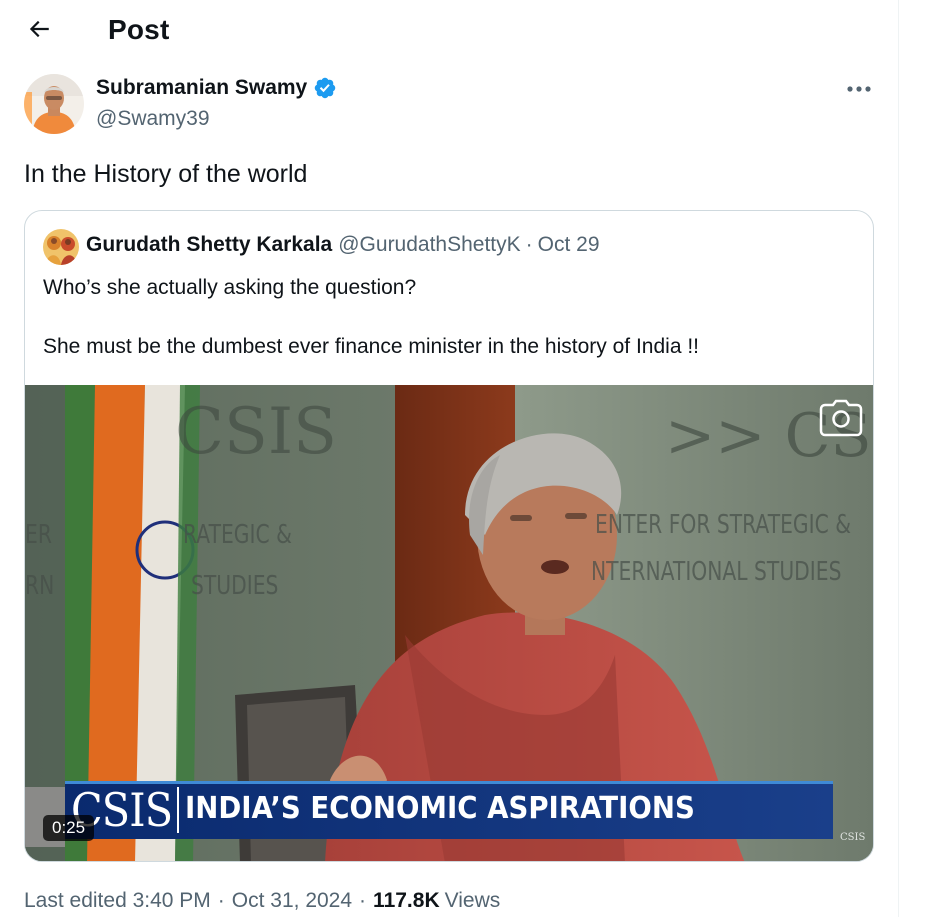  What do you see at coordinates (237, 535) in the screenshot?
I see `background-text-left-1: RATEGIC &` at bounding box center [237, 535].